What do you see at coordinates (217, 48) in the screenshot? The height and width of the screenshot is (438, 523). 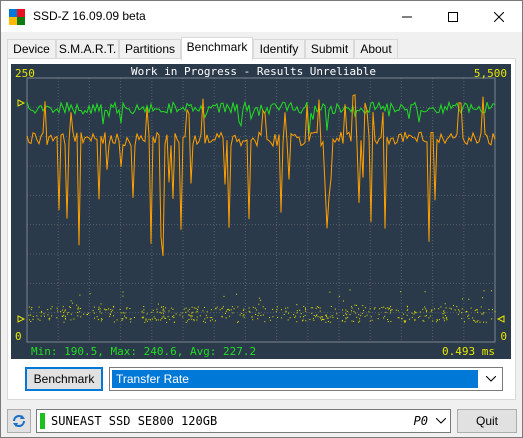 I see `tab-benchmark: Benchmark` at bounding box center [217, 48].